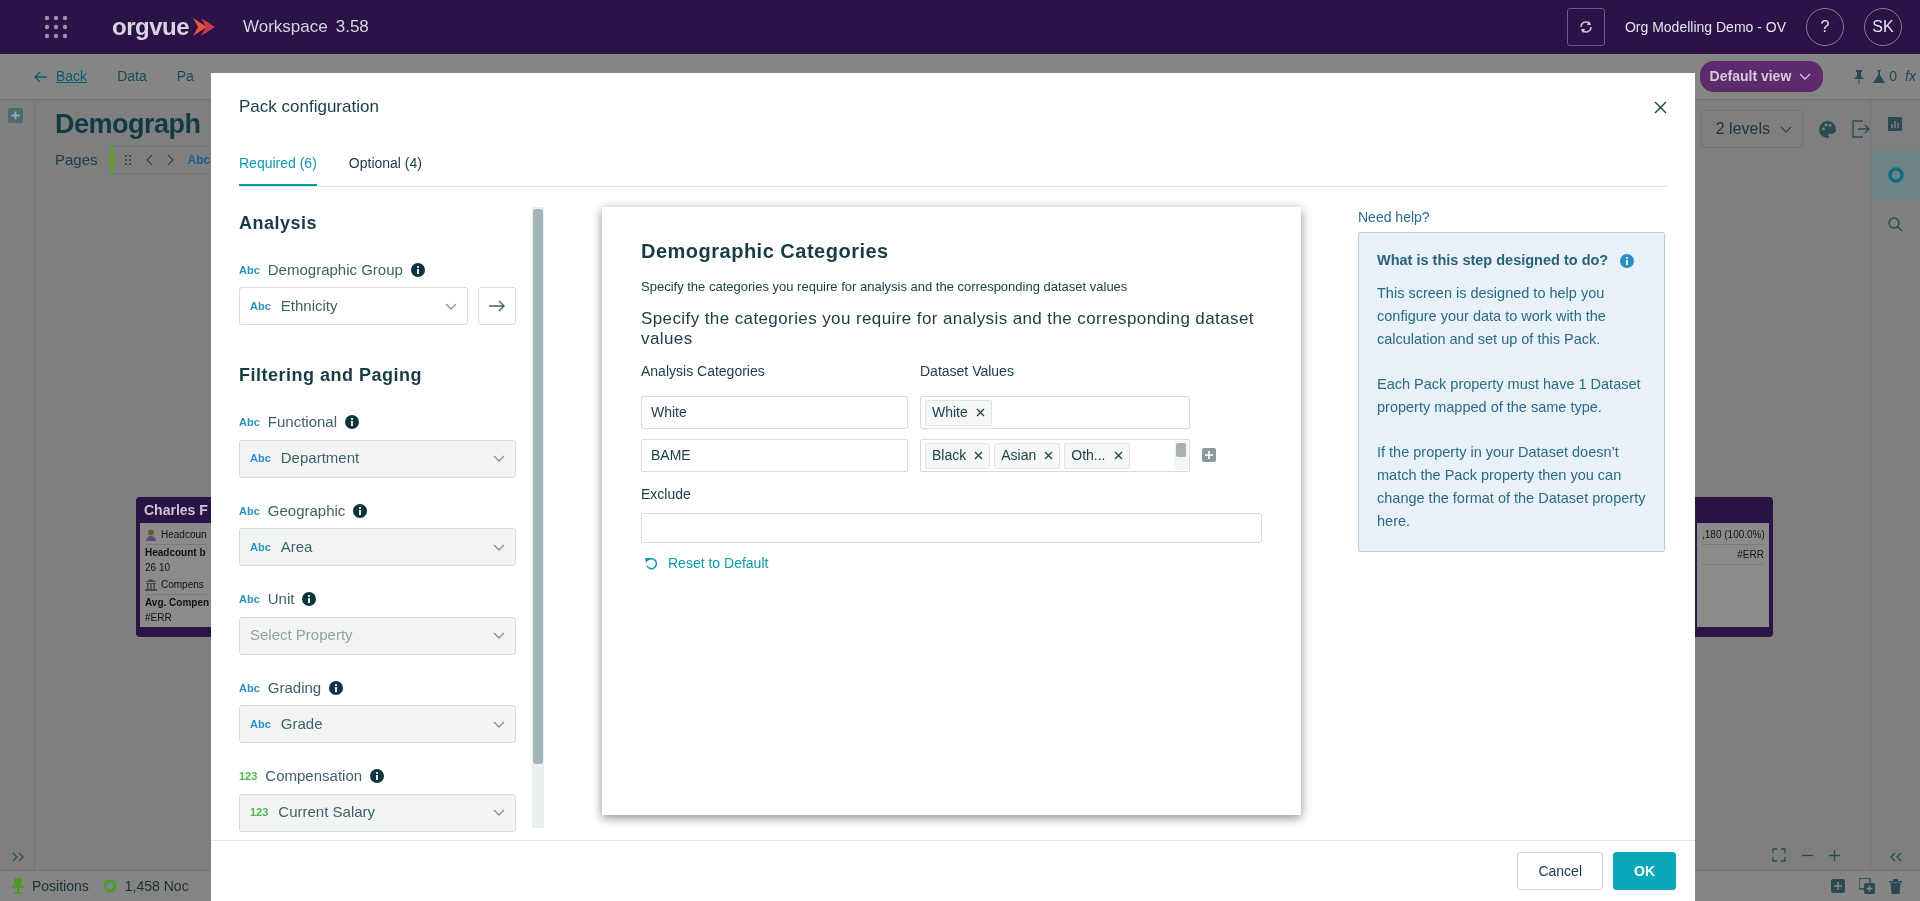  I want to click on pages-label: Pages, so click(76, 160).